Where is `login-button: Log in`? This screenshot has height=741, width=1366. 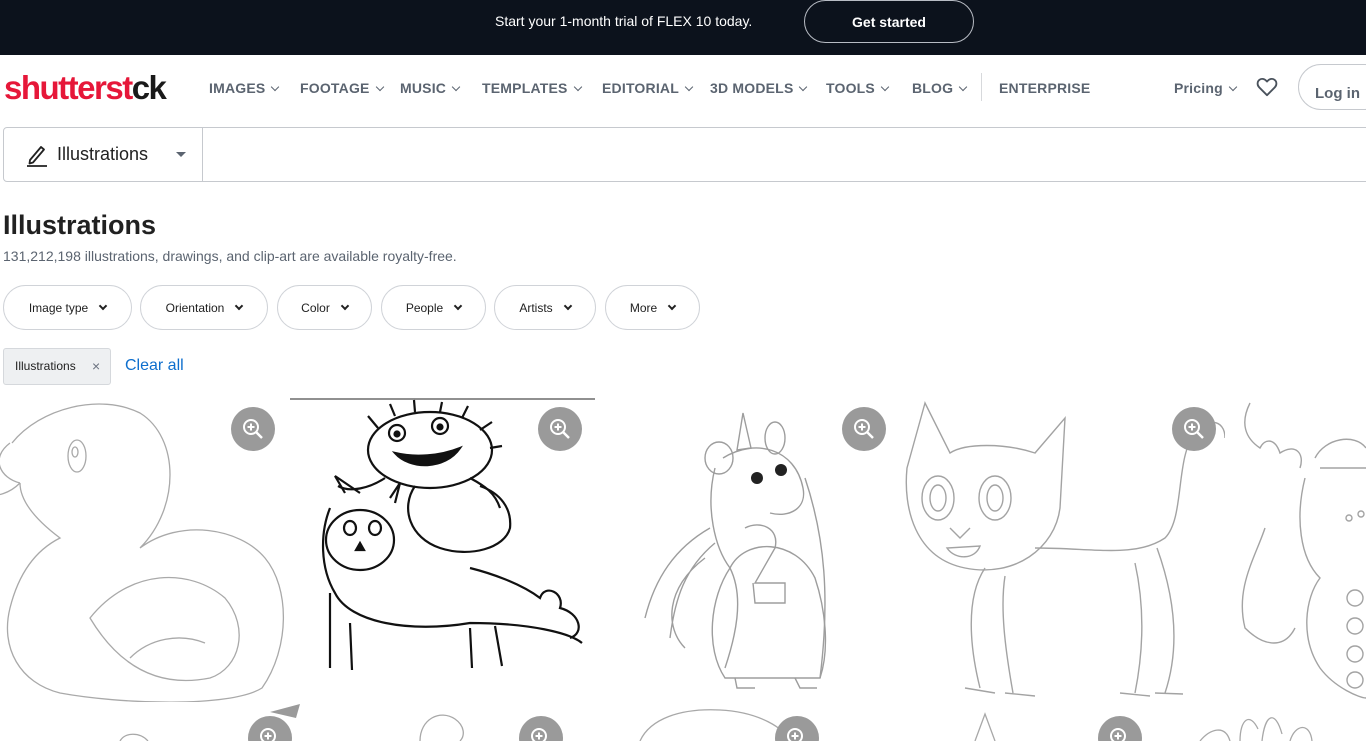 login-button: Log in is located at coordinates (1332, 87).